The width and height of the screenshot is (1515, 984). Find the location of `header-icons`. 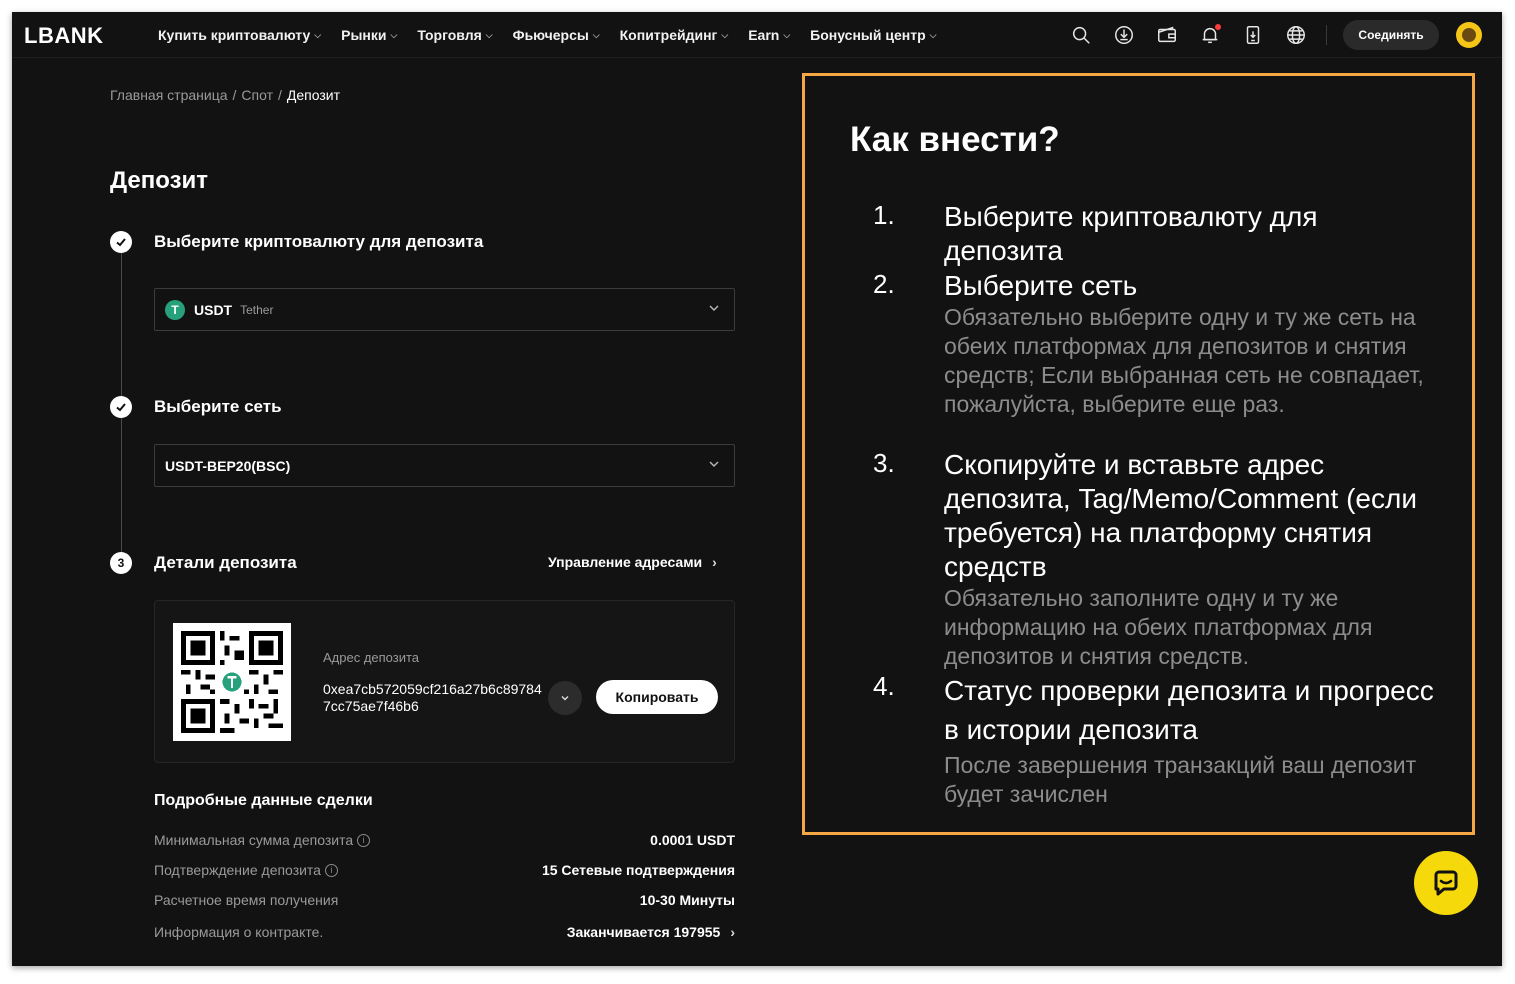

header-icons is located at coordinates (1205, 35).